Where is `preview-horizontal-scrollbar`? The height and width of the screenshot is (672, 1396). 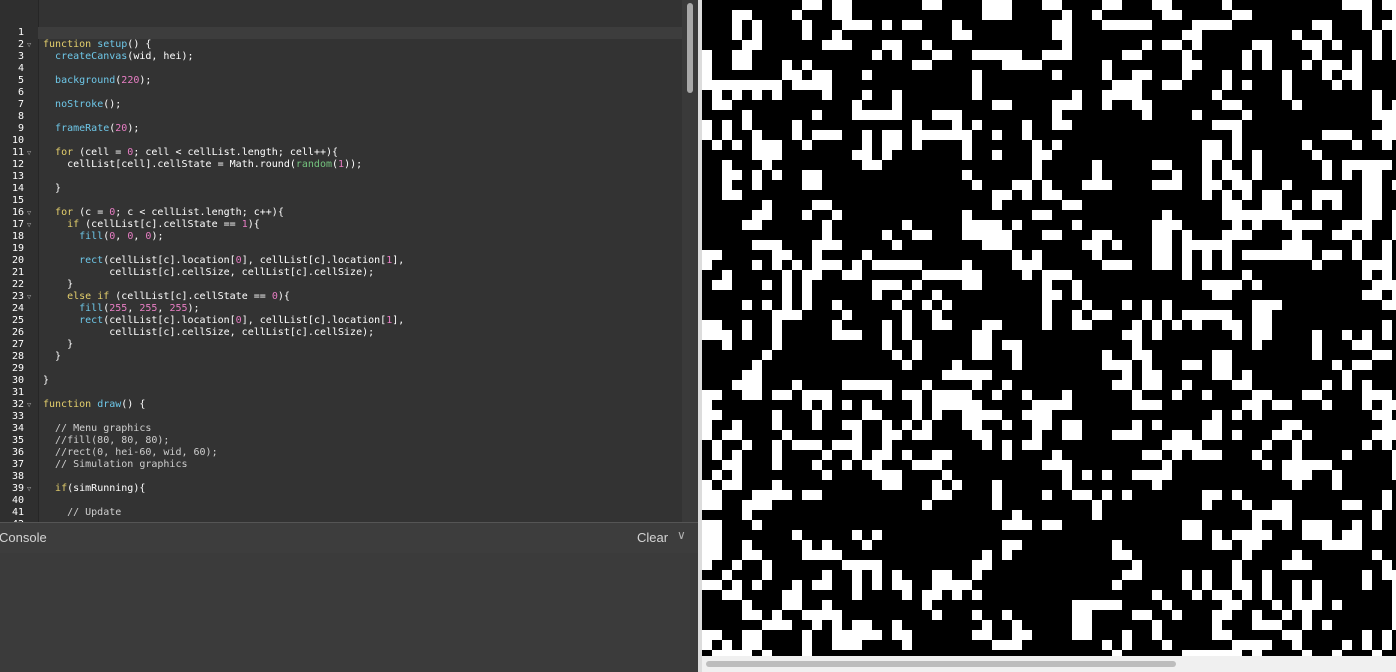
preview-horizontal-scrollbar is located at coordinates (1049, 664).